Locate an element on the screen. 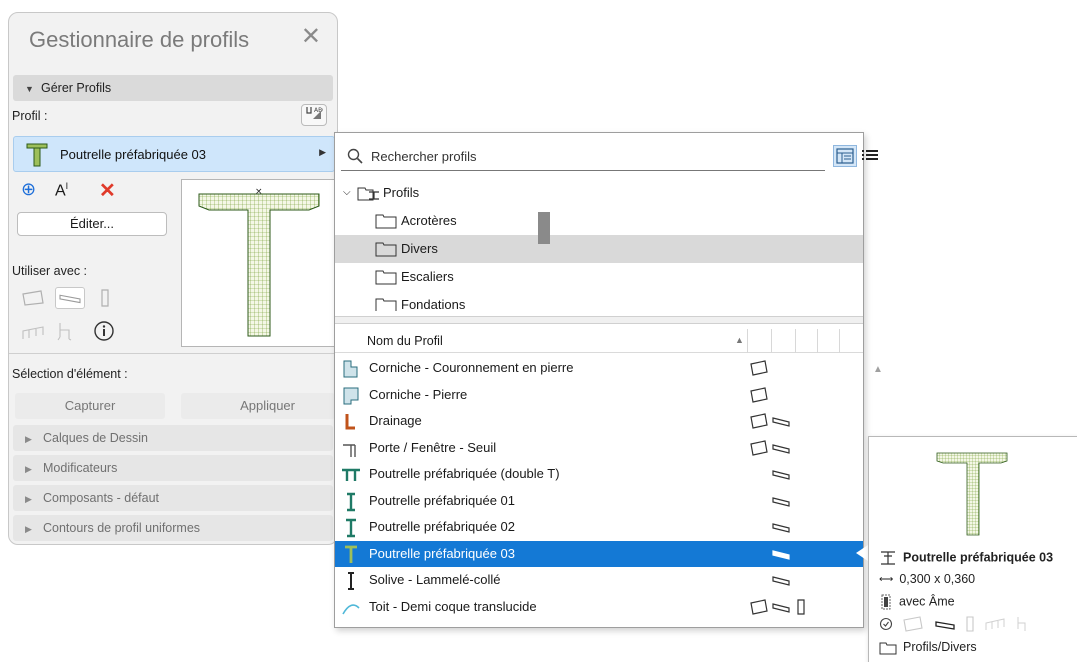 This screenshot has height=662, width=1077. list-header: Nom du Profil ▲ is located at coordinates (599, 341).